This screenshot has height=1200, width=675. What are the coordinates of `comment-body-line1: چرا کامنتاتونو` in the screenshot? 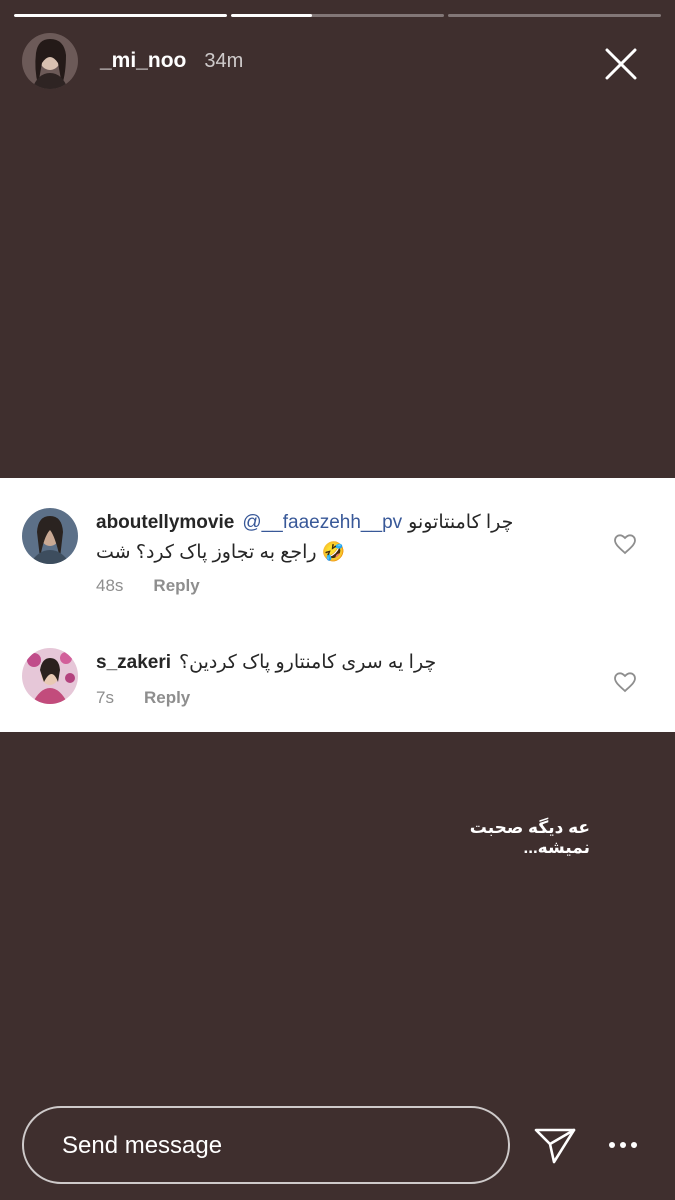 It's located at (461, 522).